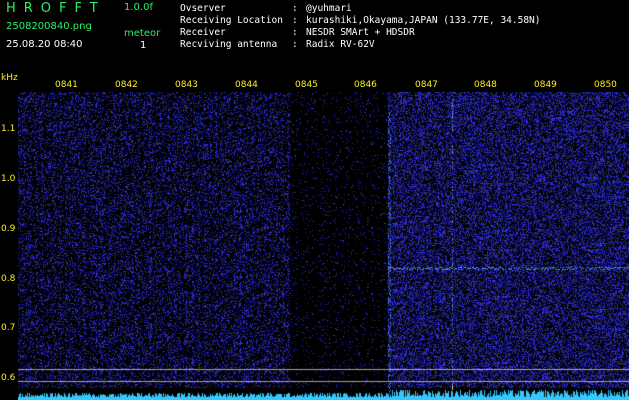 Image resolution: width=629 pixels, height=400 pixels. I want to click on time-tick-label: 0844, so click(246, 85).